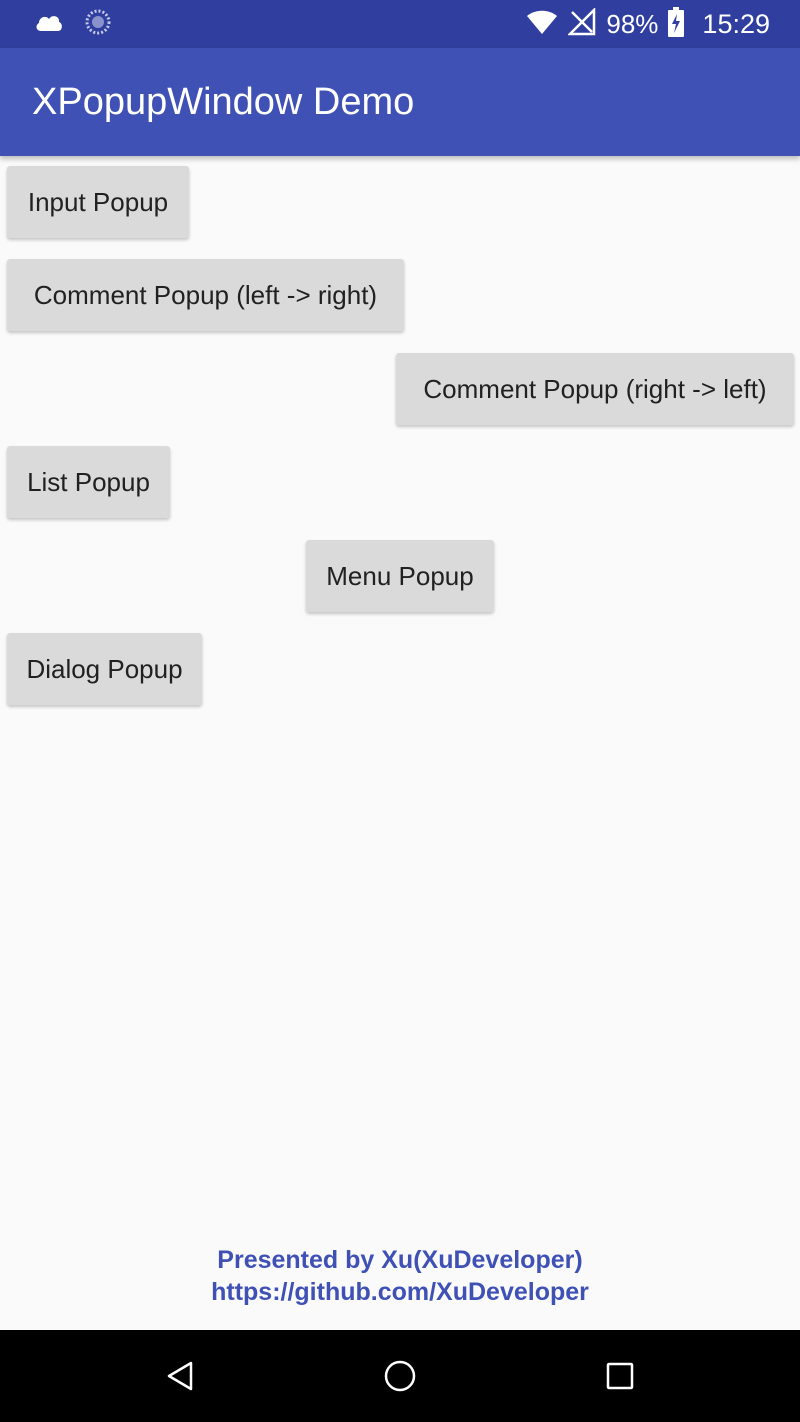 Image resolution: width=800 pixels, height=1422 pixels. Describe the element at coordinates (542, 24) in the screenshot. I see `wifi-icon` at that location.